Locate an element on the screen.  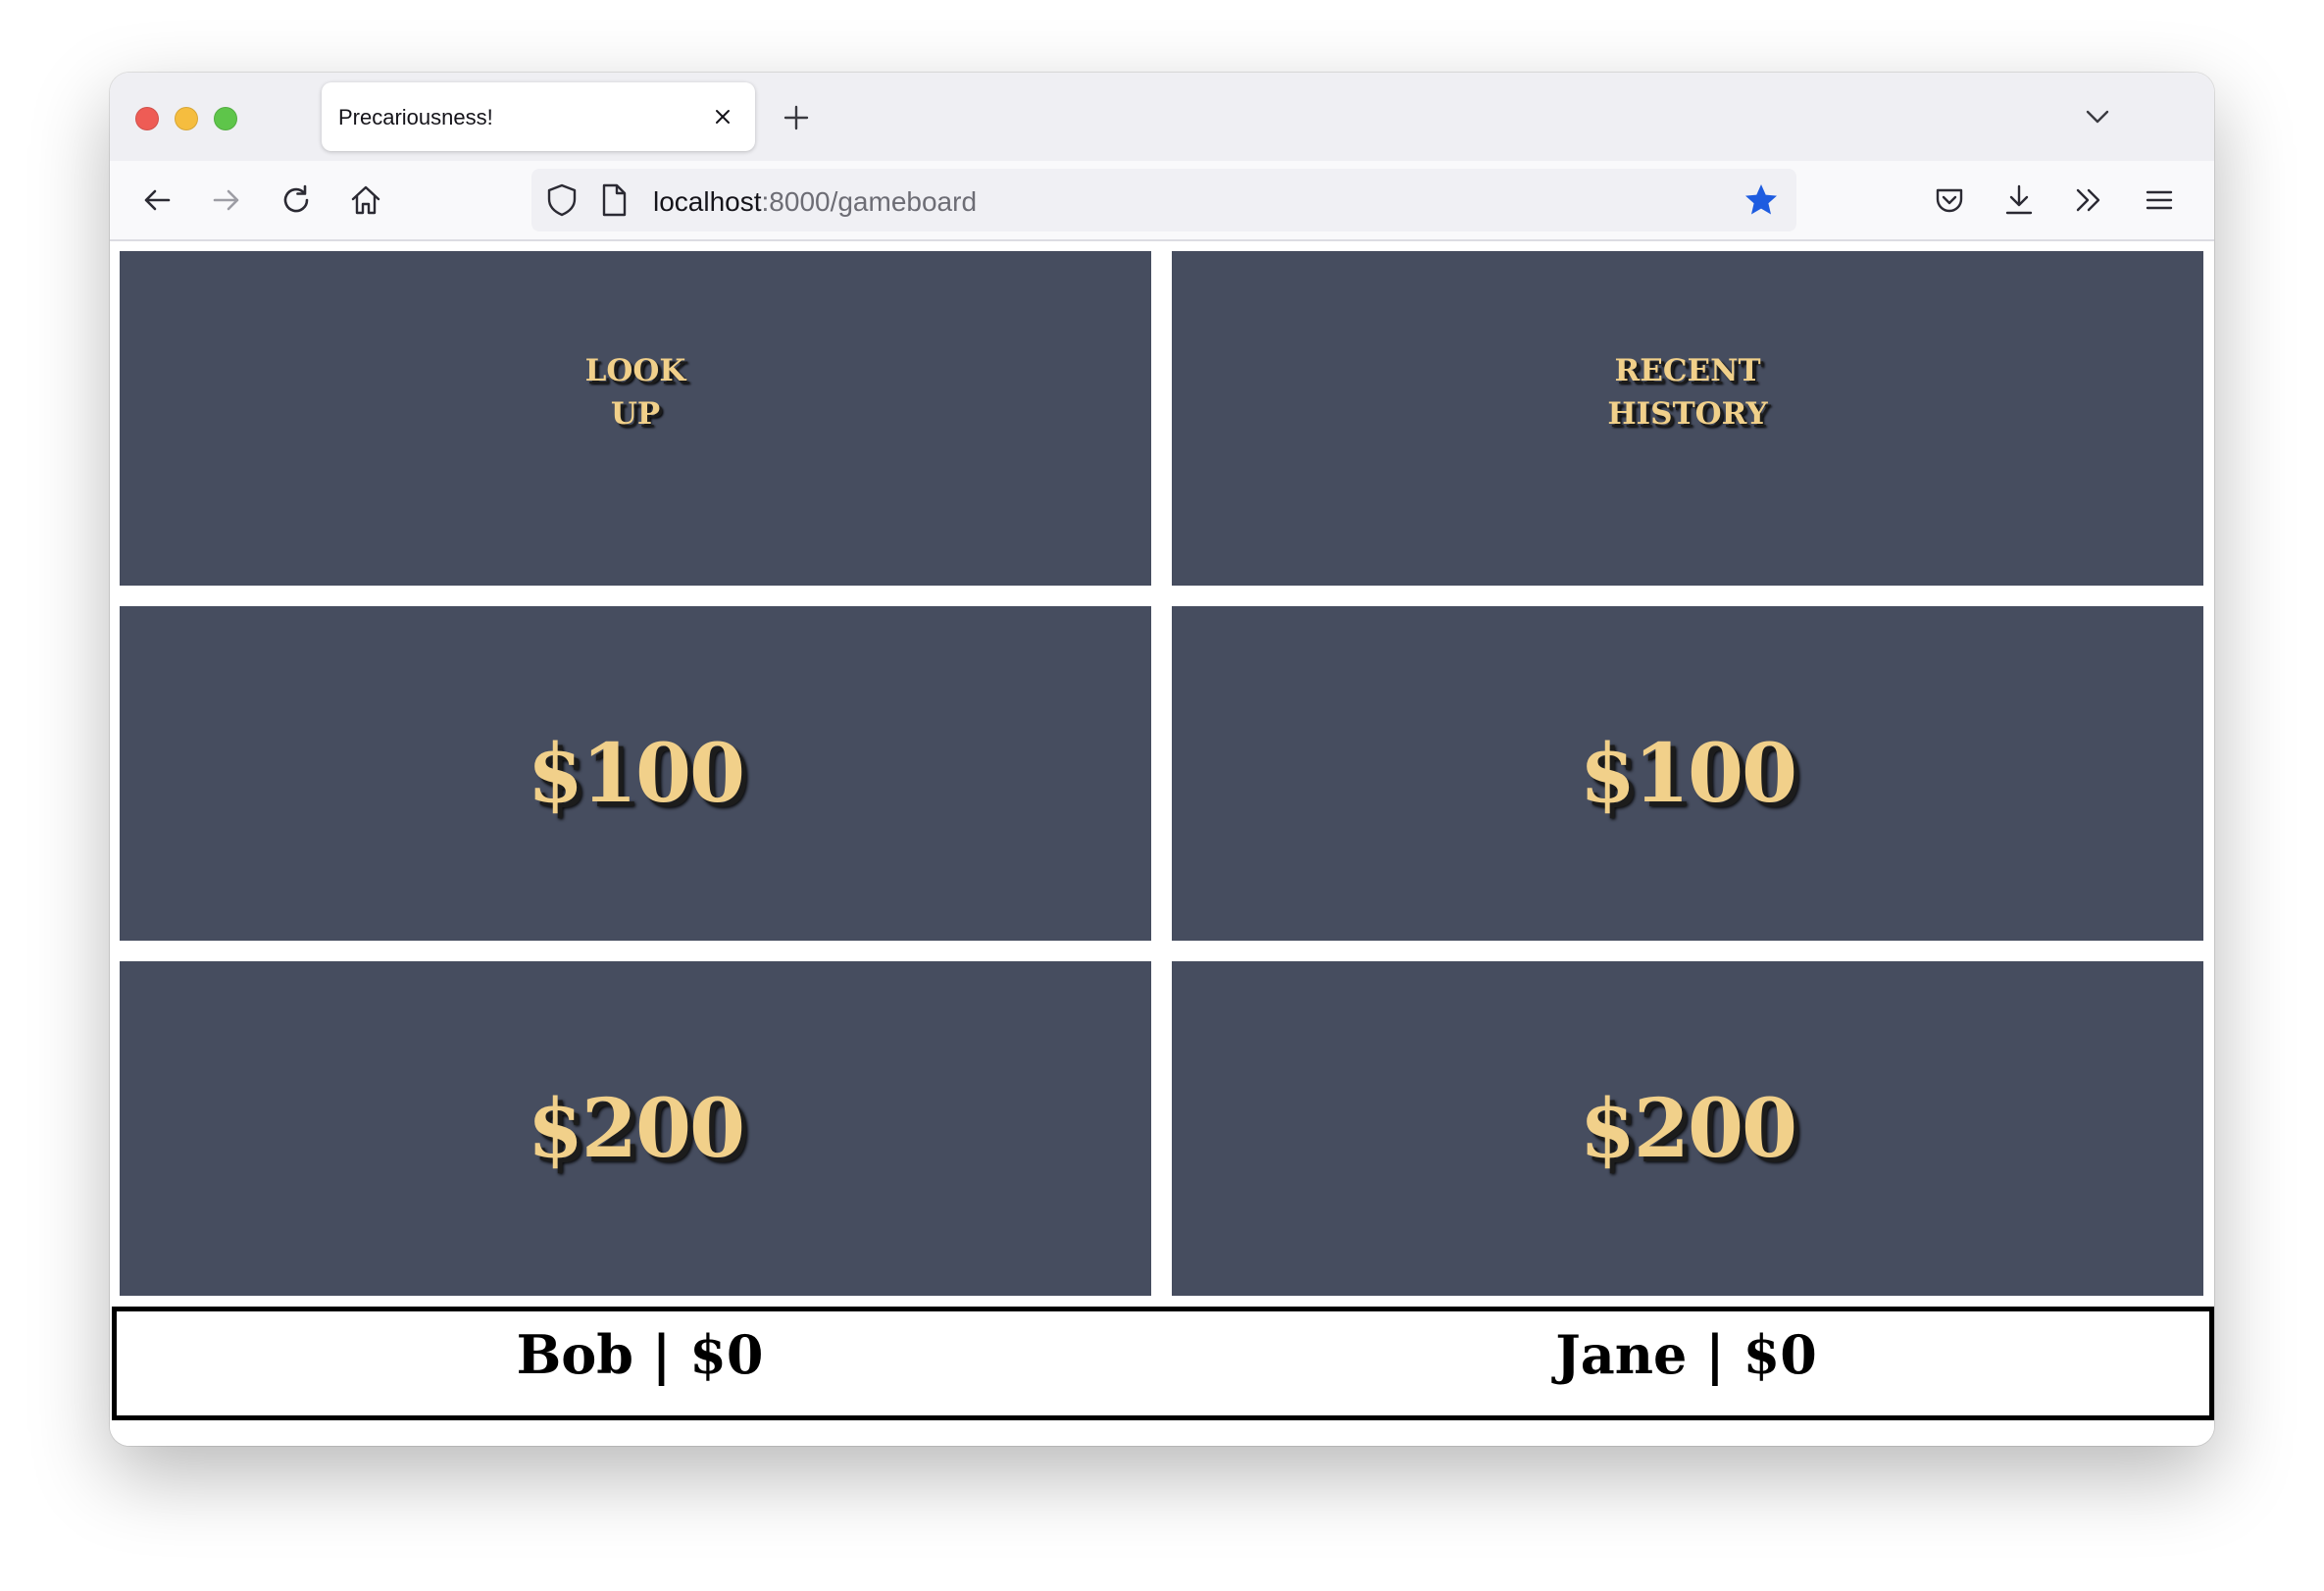
chevron-down-icon is located at coordinates (2097, 116).